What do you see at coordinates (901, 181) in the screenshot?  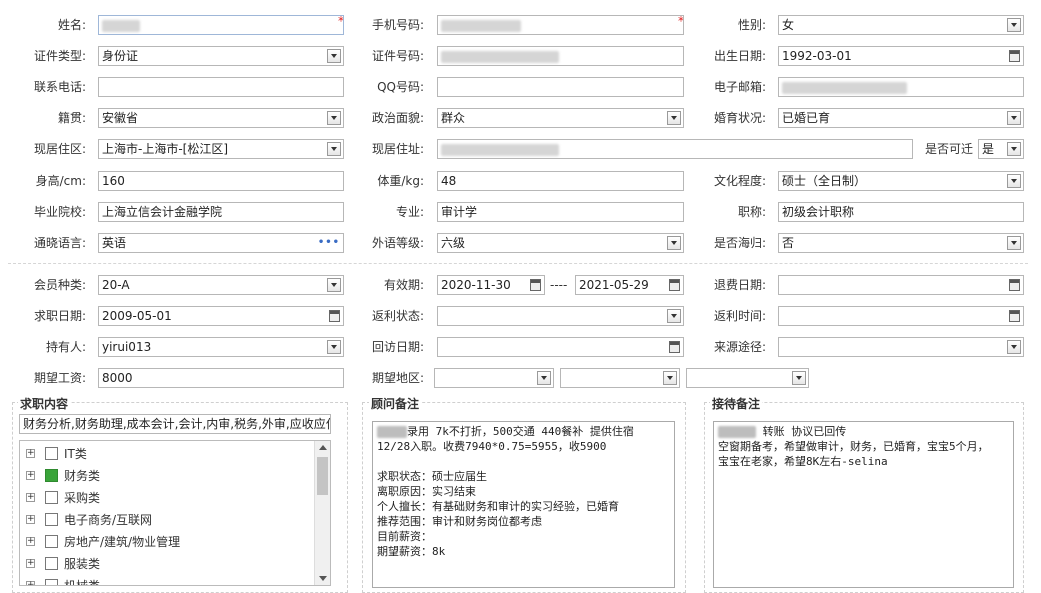 I see `education-select: 硕士（全日制）` at bounding box center [901, 181].